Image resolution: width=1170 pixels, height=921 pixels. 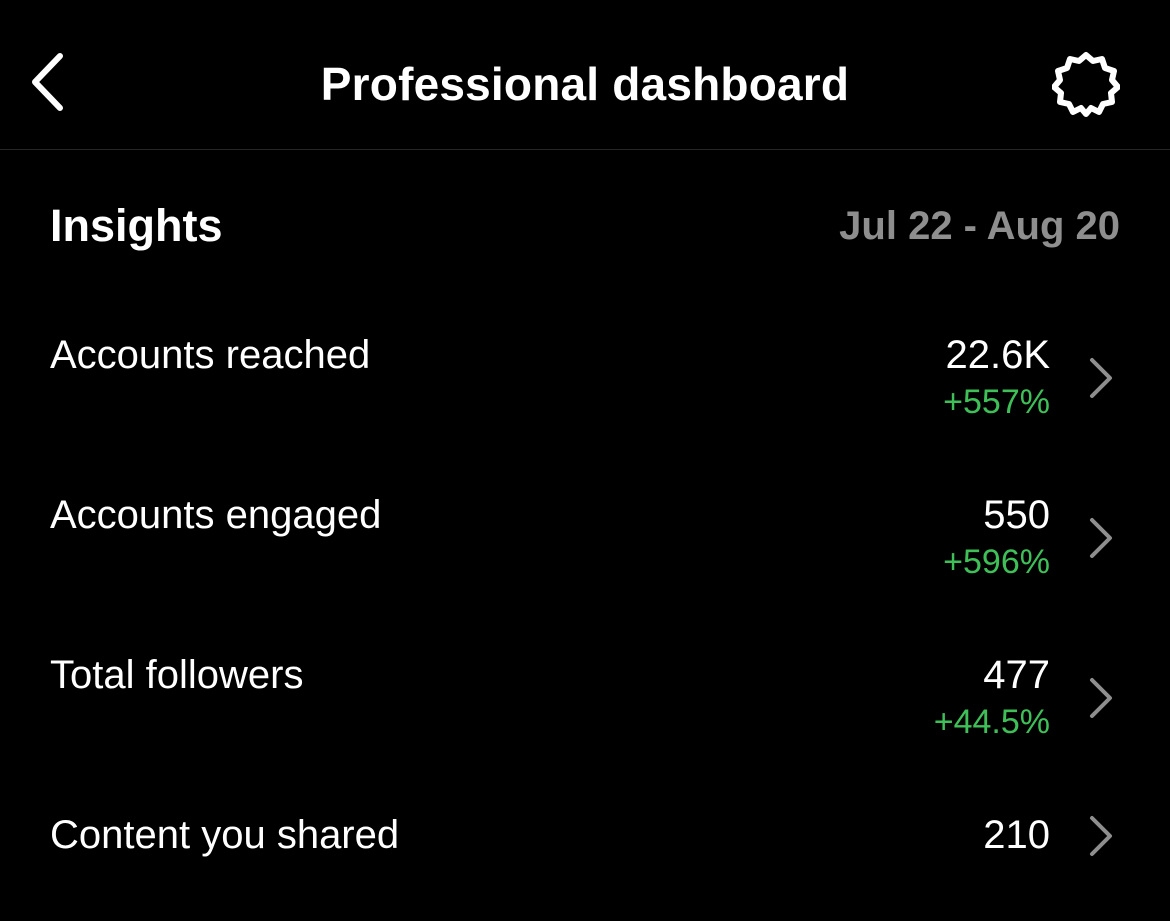 What do you see at coordinates (585, 226) in the screenshot?
I see `insights-header: Insights Jul 22 - Aug 20` at bounding box center [585, 226].